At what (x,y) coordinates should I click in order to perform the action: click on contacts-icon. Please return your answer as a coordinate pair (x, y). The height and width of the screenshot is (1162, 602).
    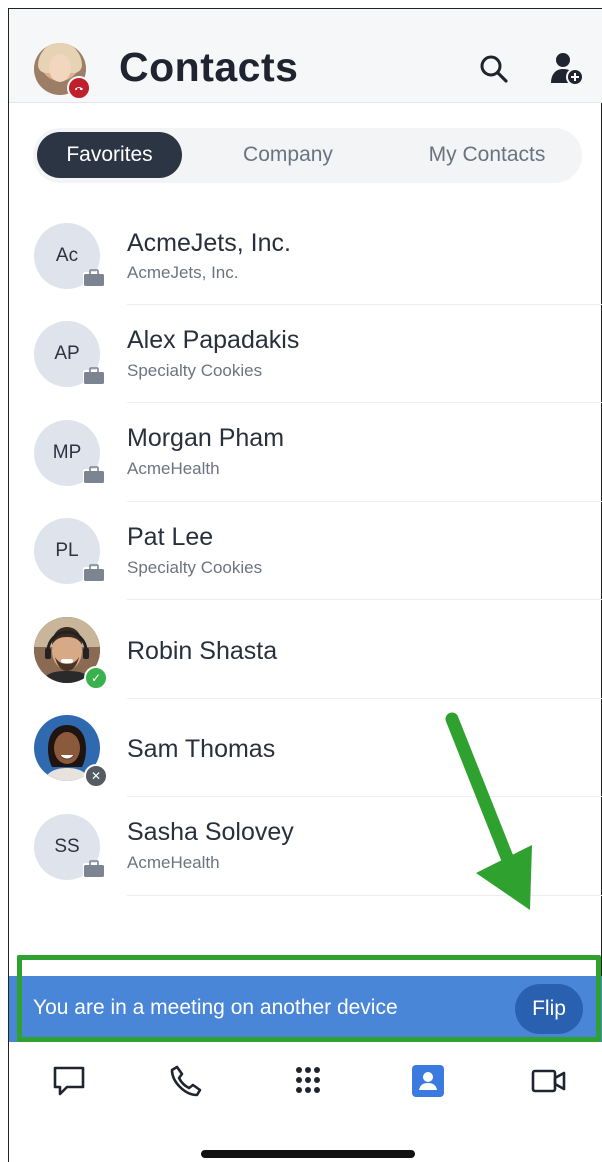
    Looking at the image, I should click on (428, 1081).